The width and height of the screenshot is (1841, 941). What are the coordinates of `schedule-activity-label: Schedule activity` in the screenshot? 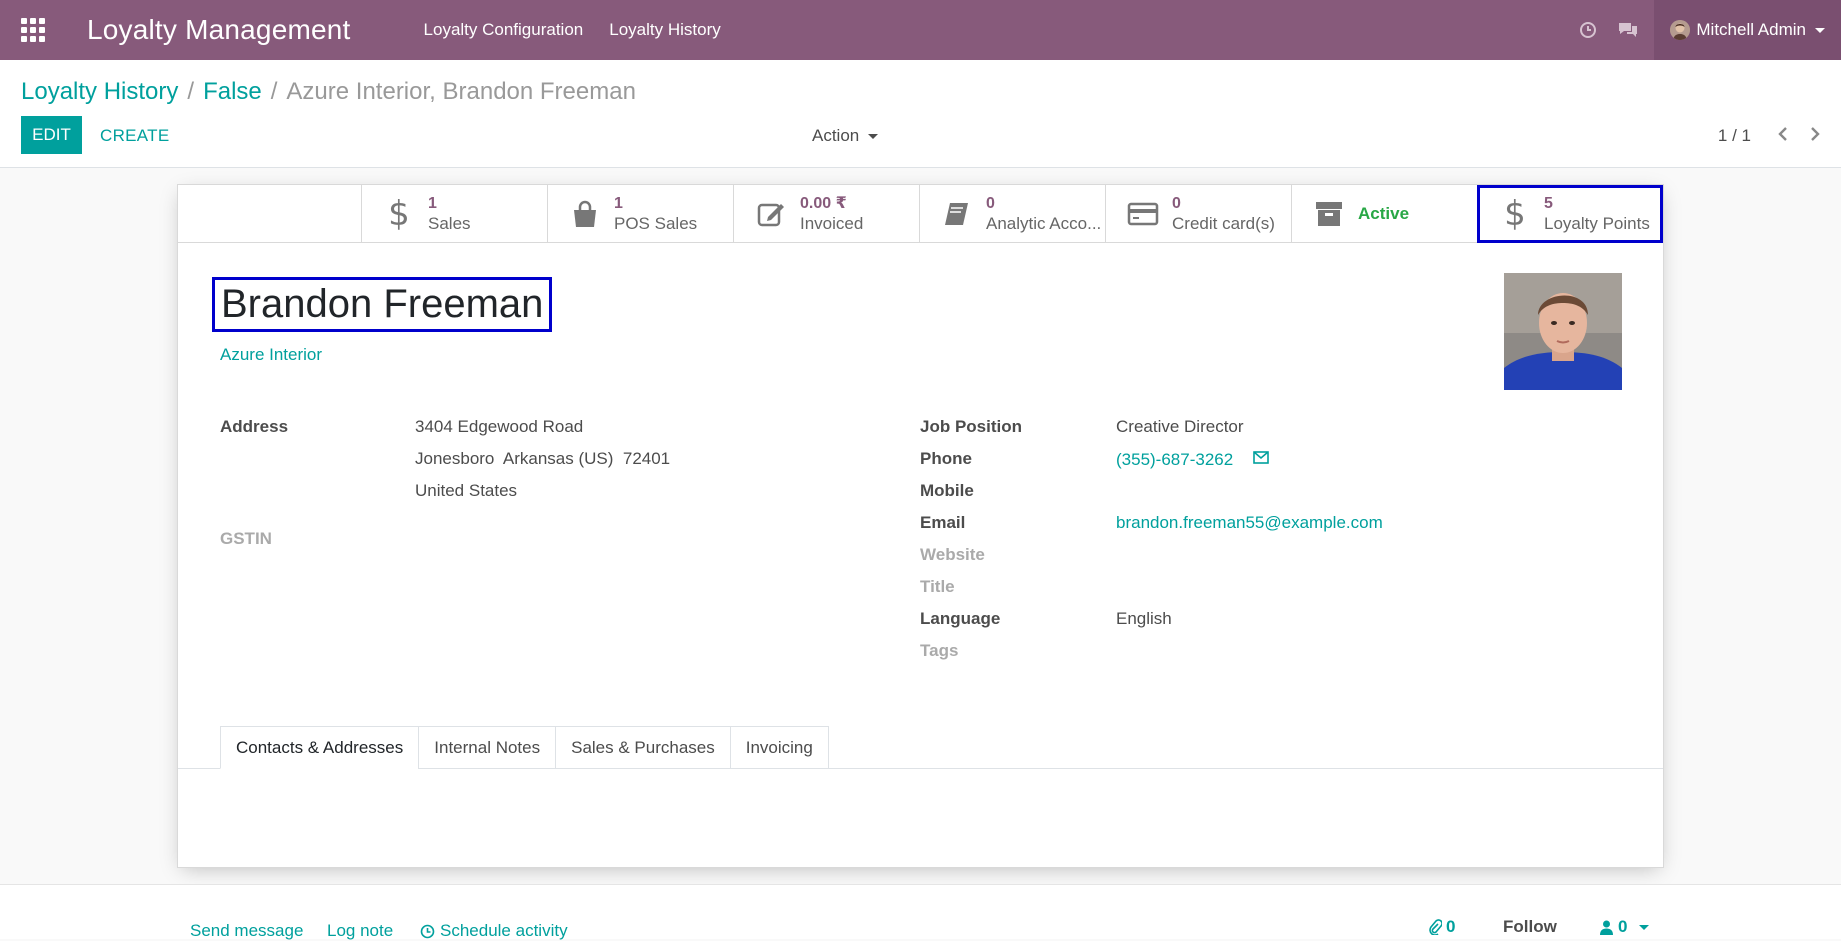 It's located at (504, 930).